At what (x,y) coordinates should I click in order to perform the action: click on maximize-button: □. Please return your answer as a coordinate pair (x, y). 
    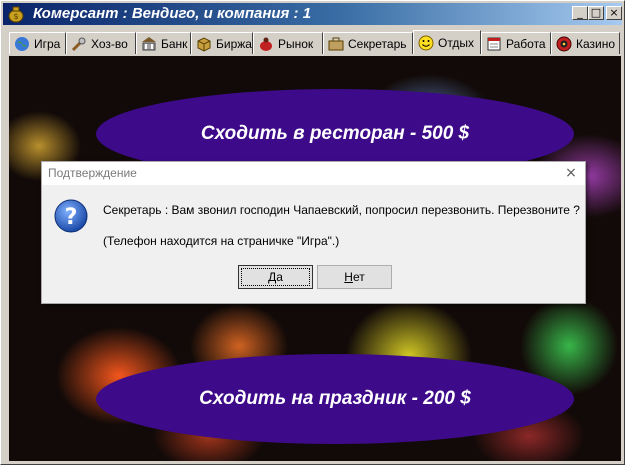
    Looking at the image, I should click on (596, 13).